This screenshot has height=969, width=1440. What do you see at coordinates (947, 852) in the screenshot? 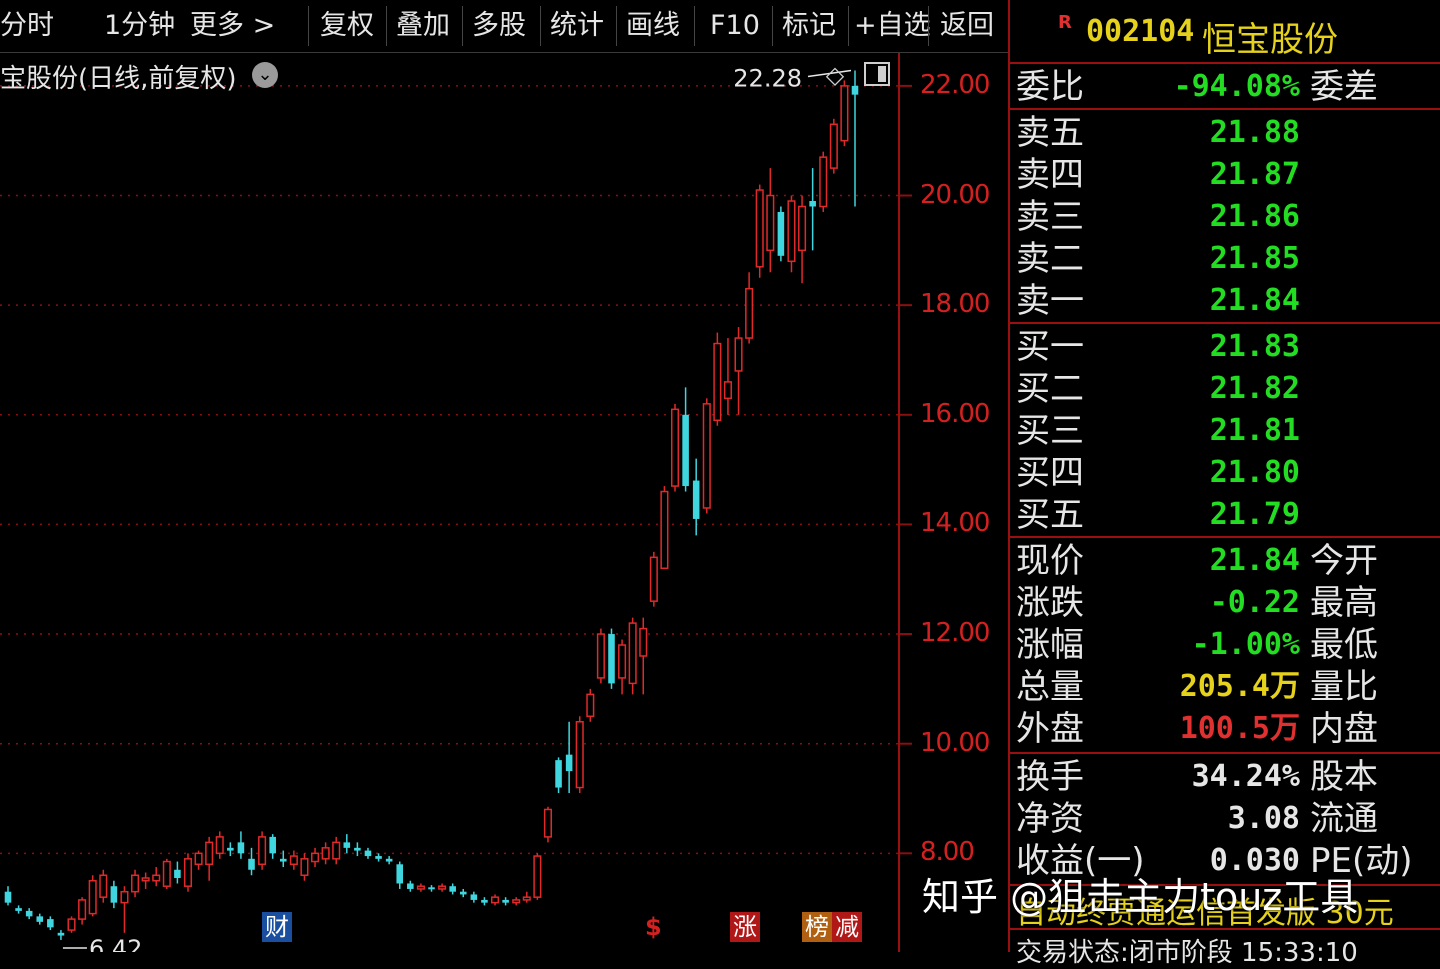
I see `price-tick-label: 8.00` at bounding box center [947, 852].